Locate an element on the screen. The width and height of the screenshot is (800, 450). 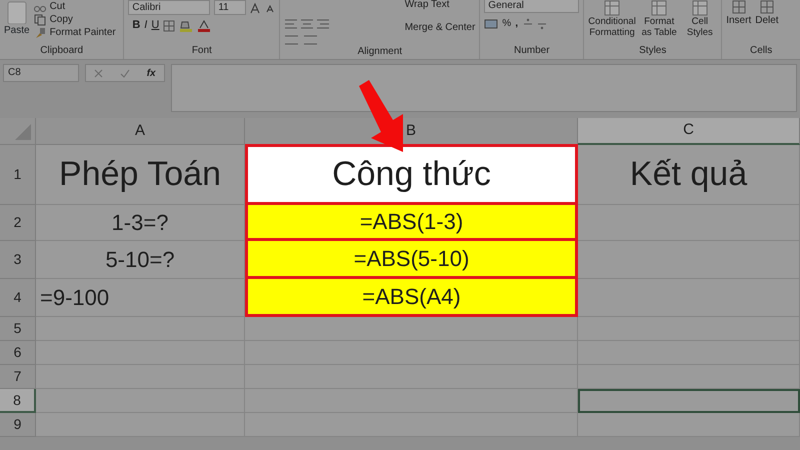
percent-button: % is located at coordinates (507, 23).